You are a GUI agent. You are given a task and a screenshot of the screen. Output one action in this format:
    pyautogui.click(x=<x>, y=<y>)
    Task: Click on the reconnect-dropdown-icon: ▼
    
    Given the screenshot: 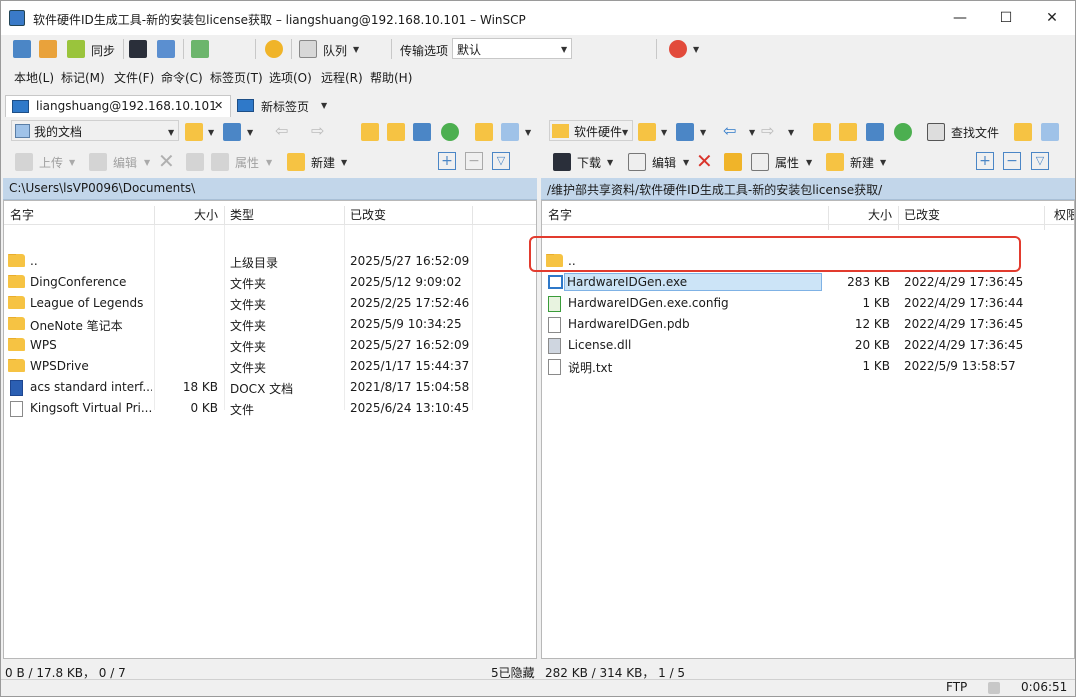 What is the action you would take?
    pyautogui.click(x=696, y=49)
    